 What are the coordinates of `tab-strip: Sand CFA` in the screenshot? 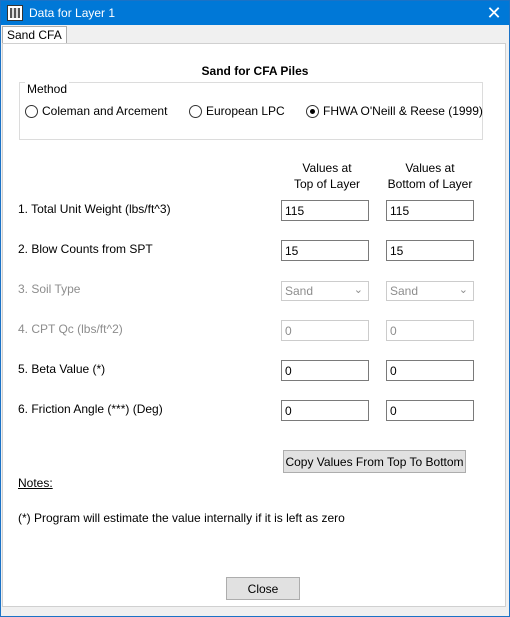 It's located at (255, 35).